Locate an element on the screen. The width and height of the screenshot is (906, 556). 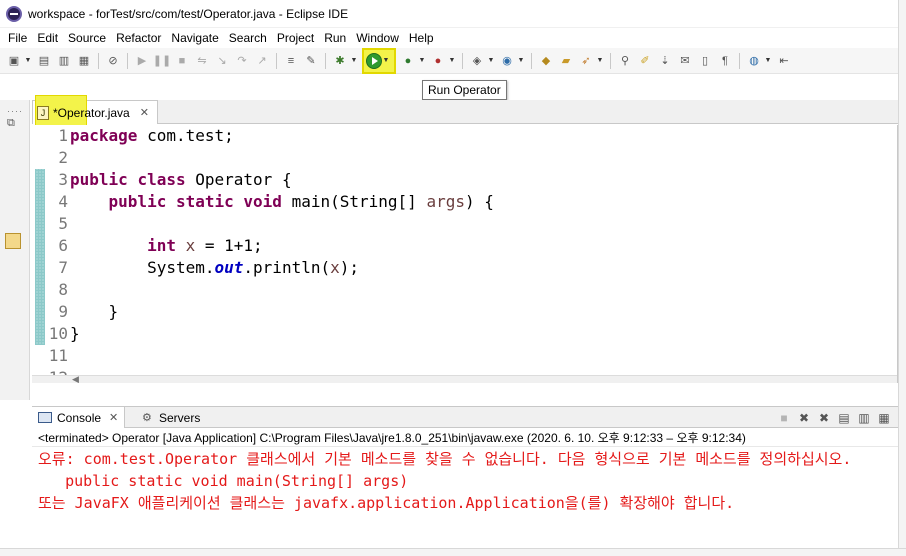
code-line: 5 is located at coordinates (477, 224).